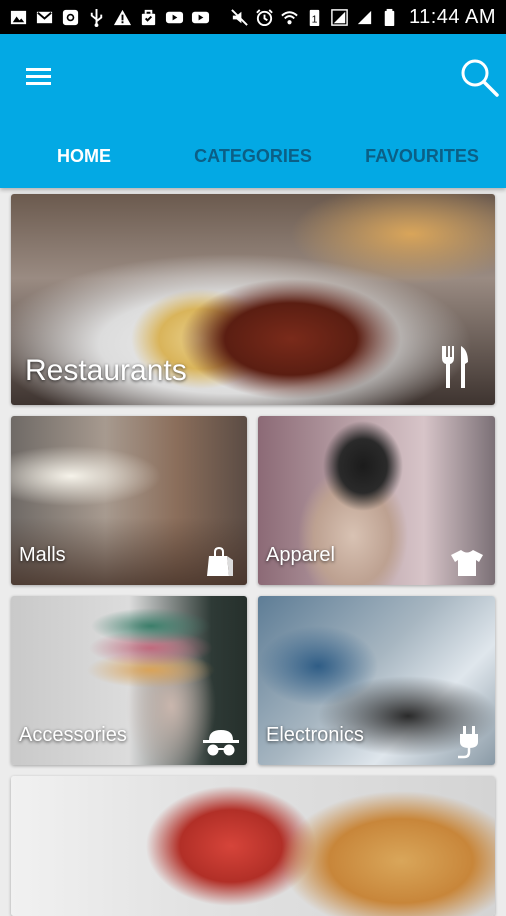 Image resolution: width=506 pixels, height=916 pixels. What do you see at coordinates (39, 77) in the screenshot?
I see `hamburger-menu-icon` at bounding box center [39, 77].